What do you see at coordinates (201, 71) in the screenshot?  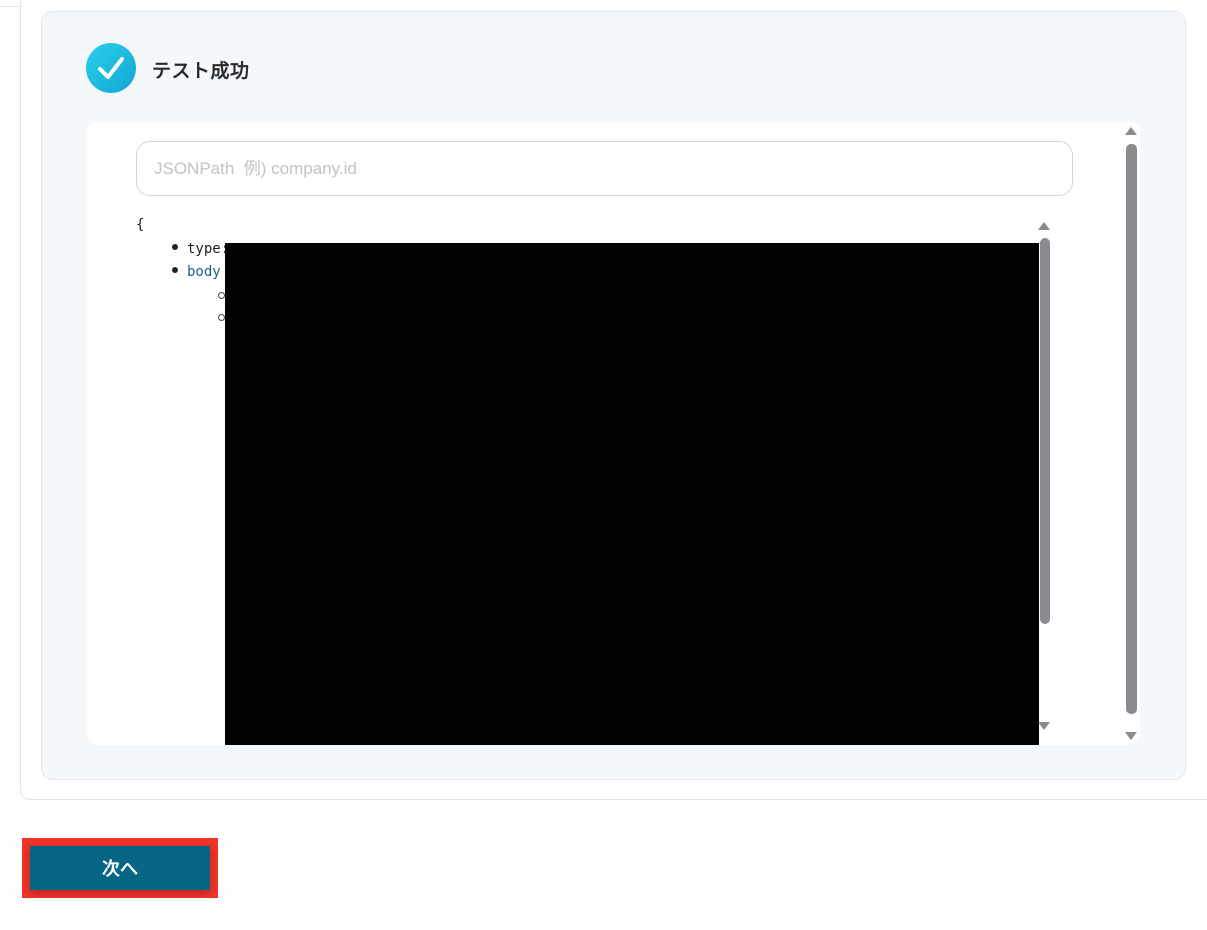 I see `test-success-title: テスト成功` at bounding box center [201, 71].